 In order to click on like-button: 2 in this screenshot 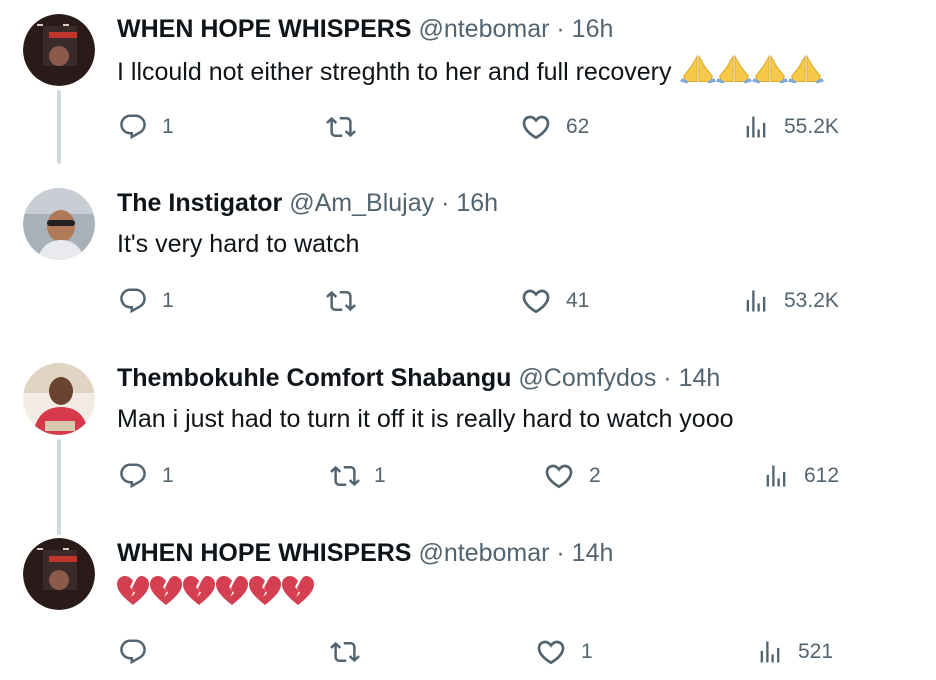, I will do `click(572, 476)`.